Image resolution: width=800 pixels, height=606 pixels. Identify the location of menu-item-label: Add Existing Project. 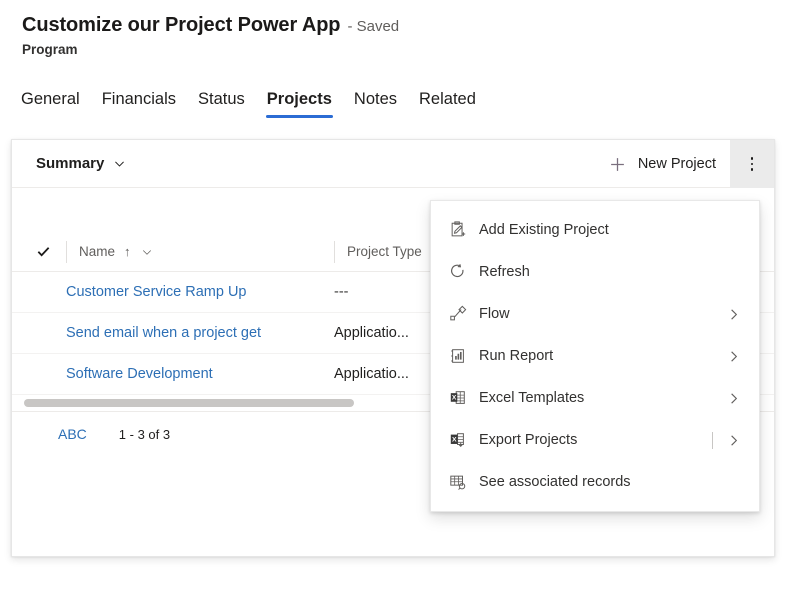
(544, 230).